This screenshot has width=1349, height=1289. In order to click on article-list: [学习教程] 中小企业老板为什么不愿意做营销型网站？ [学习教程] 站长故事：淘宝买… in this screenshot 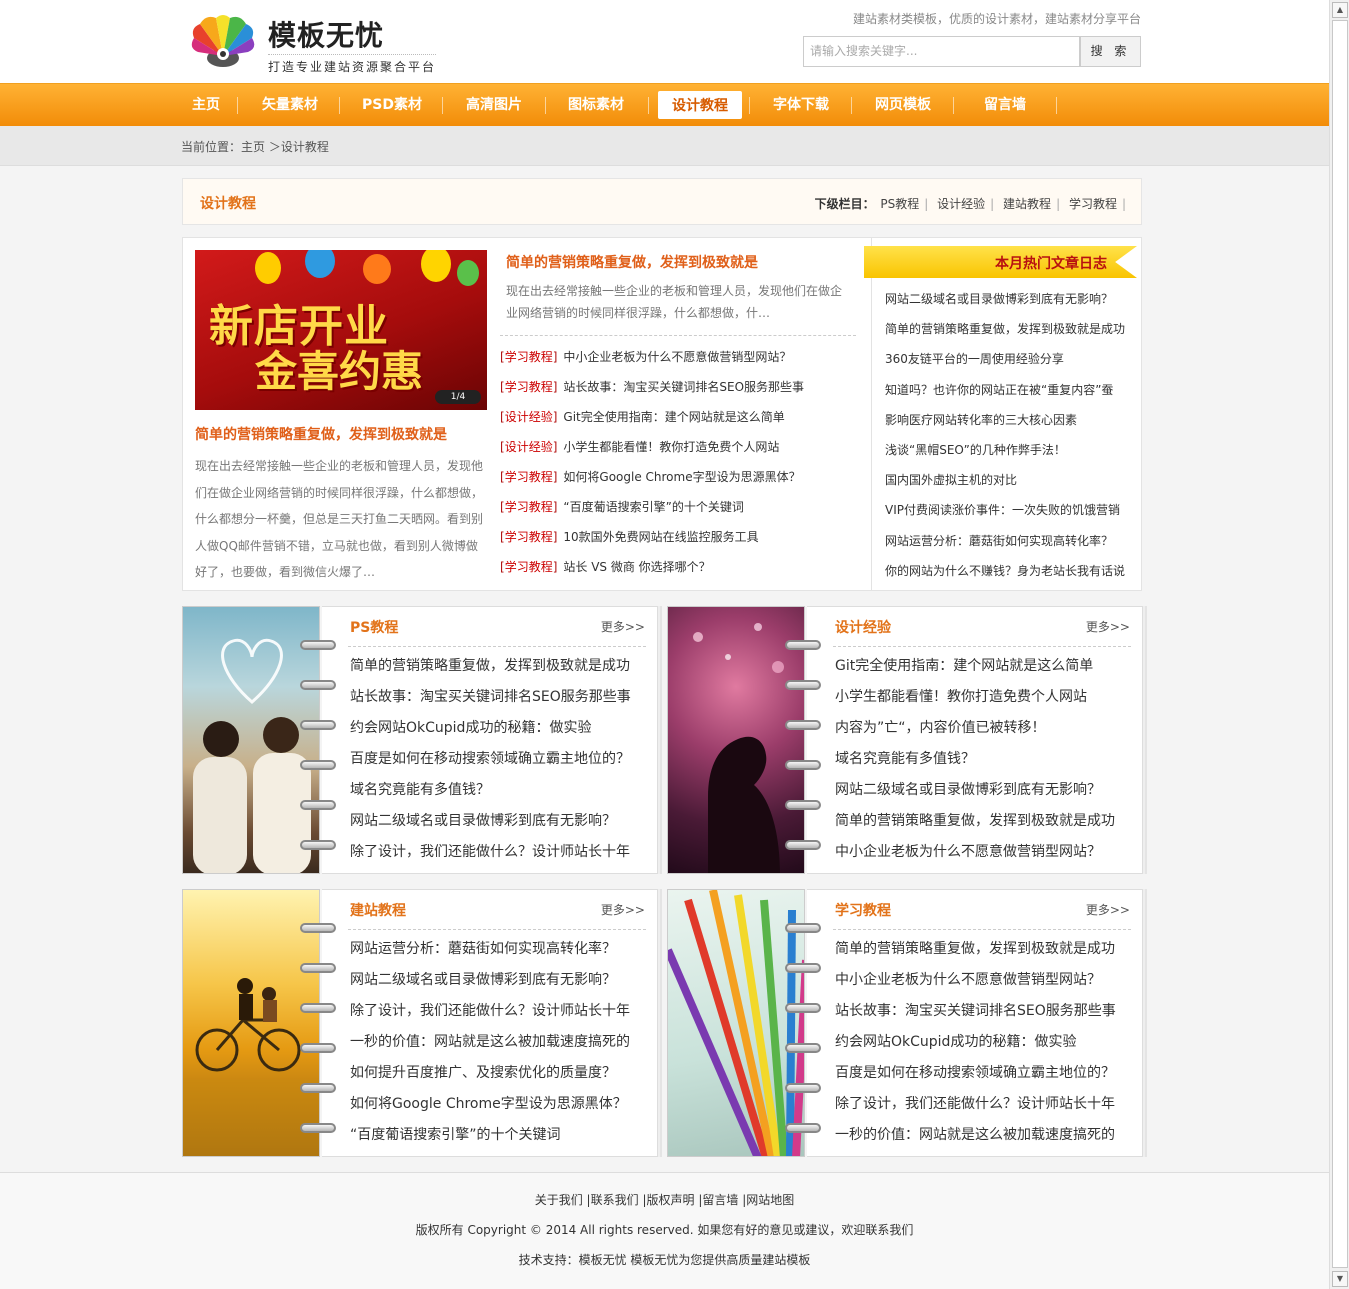, I will do `click(678, 462)`.